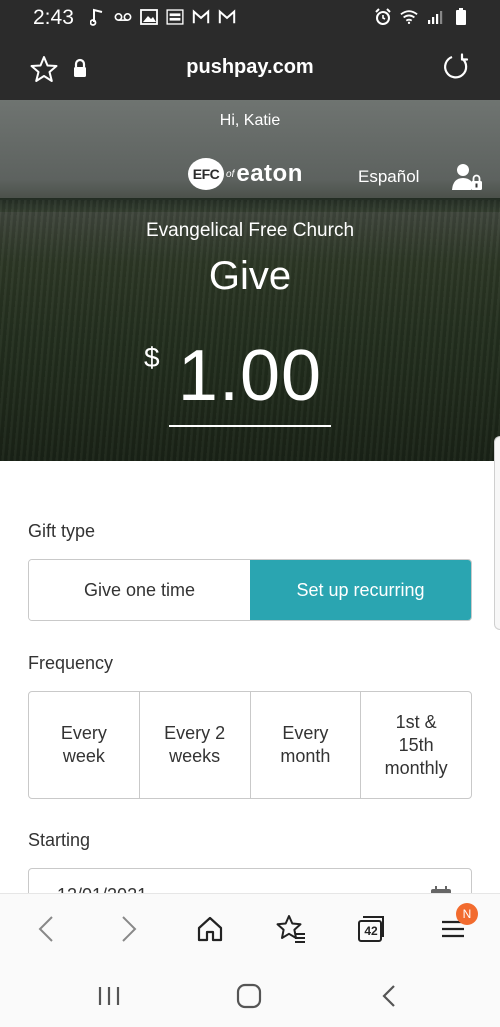 The height and width of the screenshot is (1027, 500). What do you see at coordinates (62, 531) in the screenshot?
I see `gift-type-label: Gift type` at bounding box center [62, 531].